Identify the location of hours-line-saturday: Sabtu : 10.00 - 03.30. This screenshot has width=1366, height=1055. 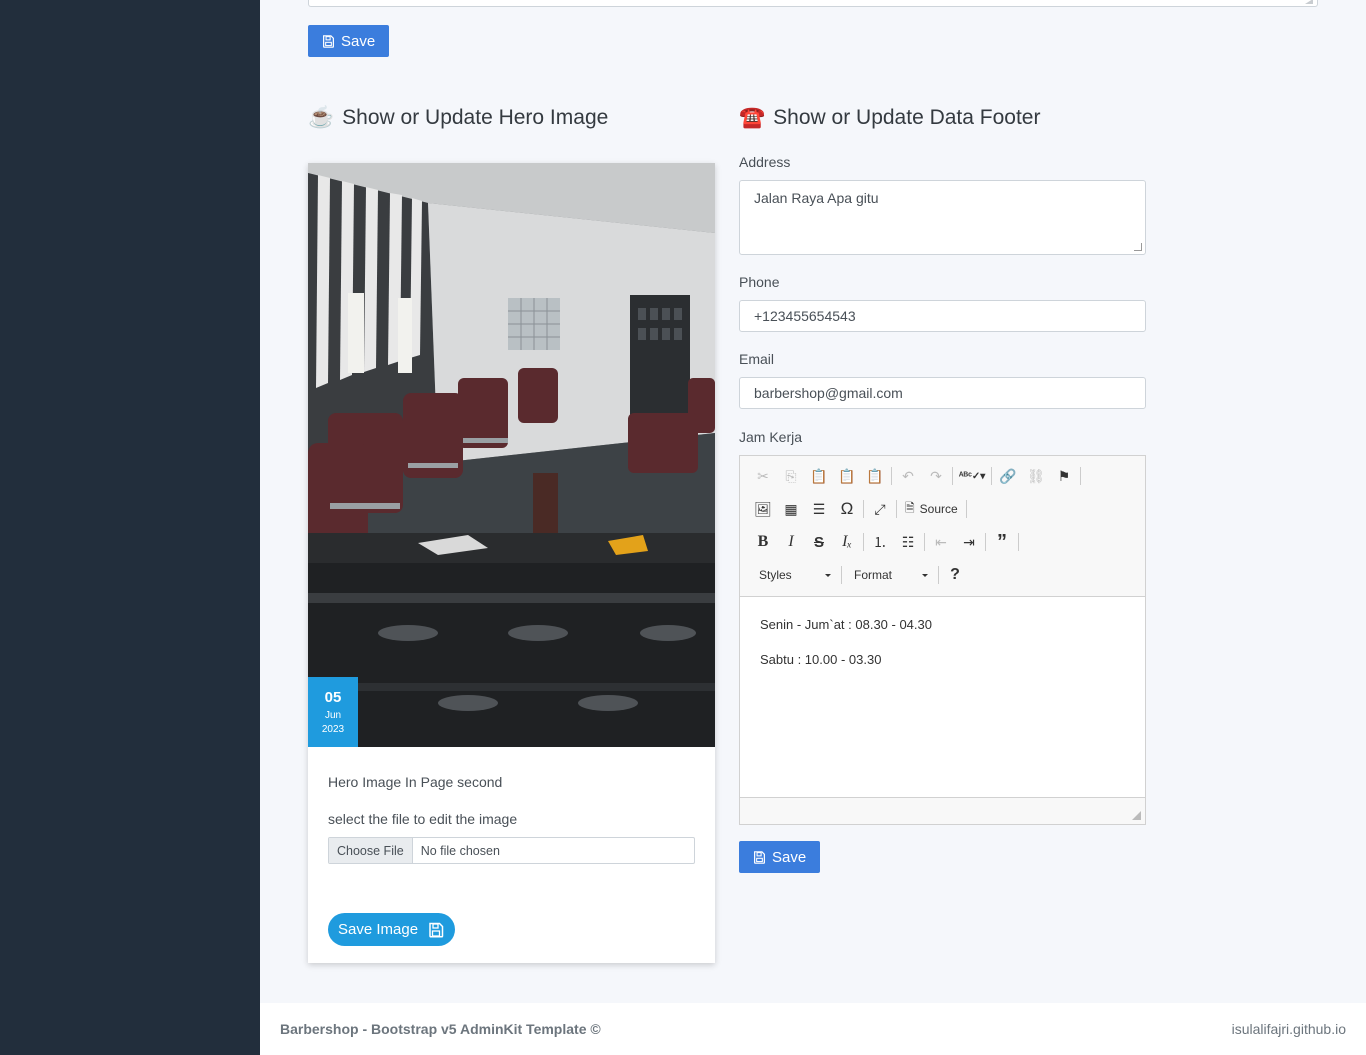
(821, 659).